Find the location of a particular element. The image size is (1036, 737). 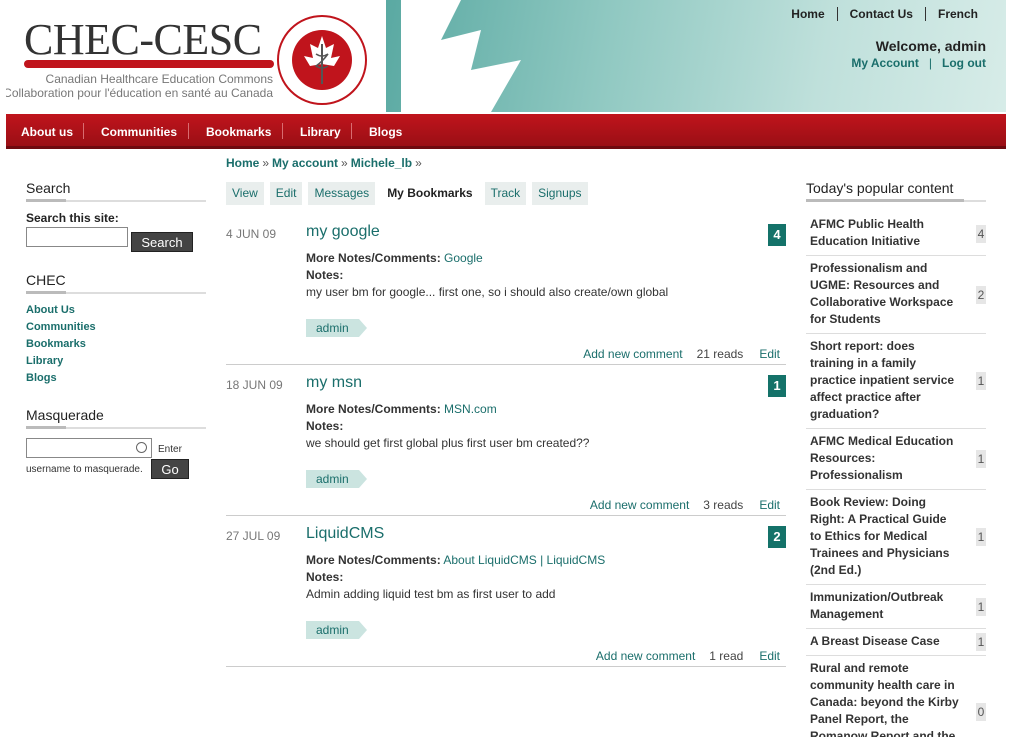

bookmark-count-badge: 4 is located at coordinates (777, 235).